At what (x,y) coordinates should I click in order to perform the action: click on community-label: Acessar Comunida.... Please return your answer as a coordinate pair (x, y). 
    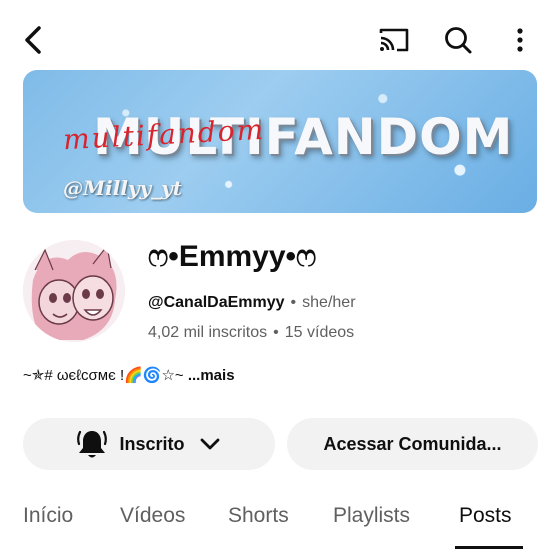
    Looking at the image, I should click on (412, 443).